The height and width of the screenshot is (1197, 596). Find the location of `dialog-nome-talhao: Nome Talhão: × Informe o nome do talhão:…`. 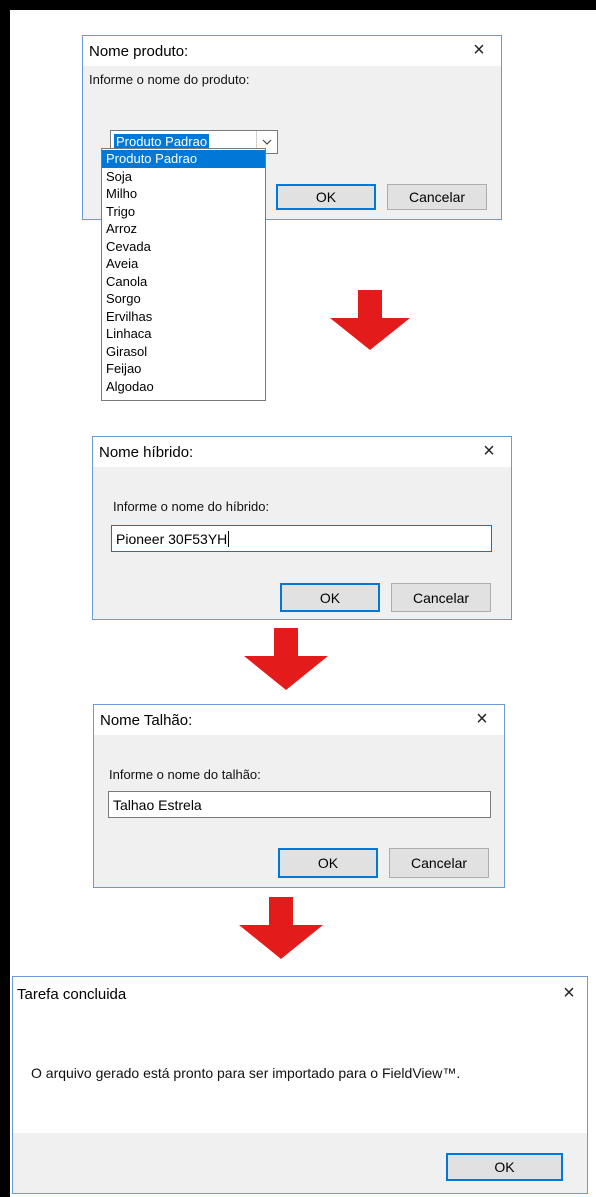

dialog-nome-talhao: Nome Talhão: × Informe o nome do talhão:… is located at coordinates (299, 796).